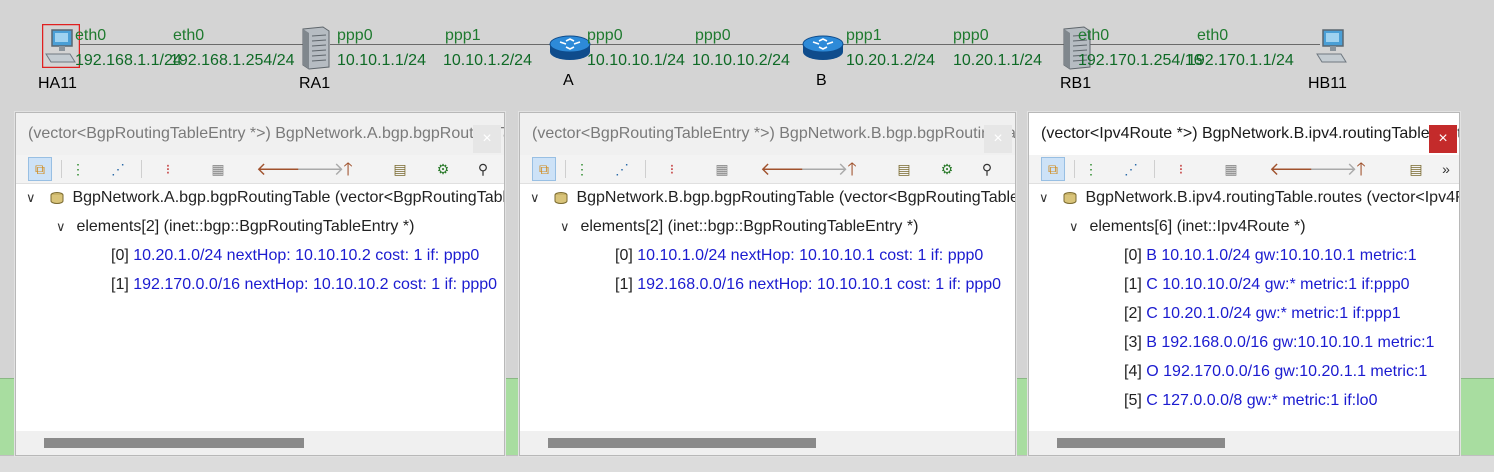 This screenshot has height=472, width=1494. What do you see at coordinates (1327, 83) in the screenshot?
I see `node-name-hb11: HB11` at bounding box center [1327, 83].